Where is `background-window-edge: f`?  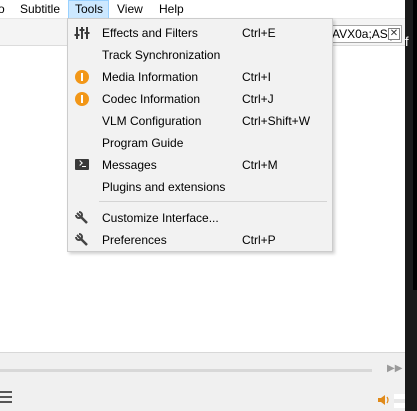
background-window-edge: f is located at coordinates (411, 205).